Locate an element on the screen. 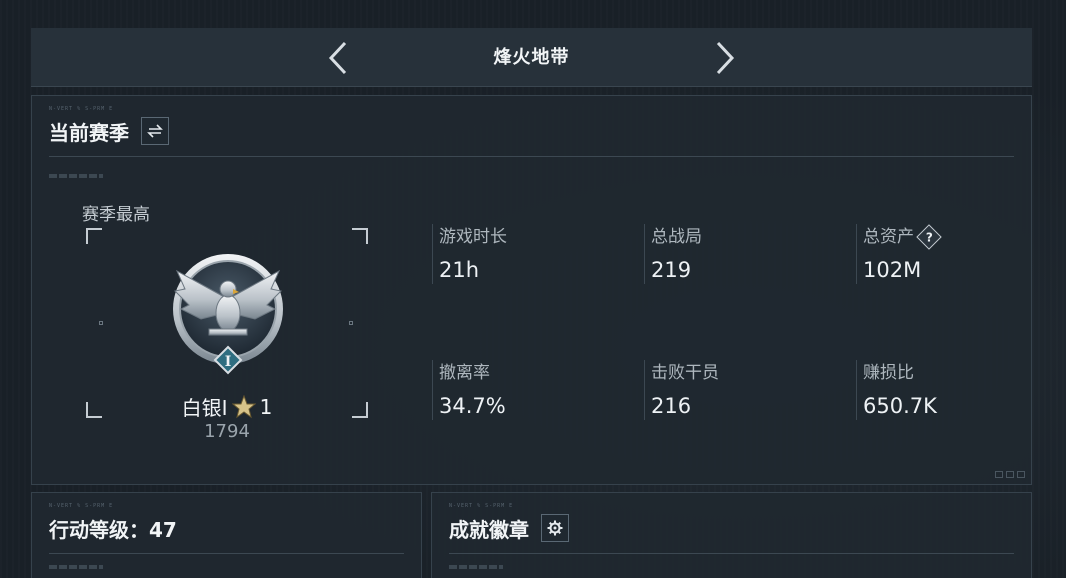 This screenshot has width=1066, height=578. stat-profit-loss-ratio: 赚损比 650.7K is located at coordinates (946, 390).